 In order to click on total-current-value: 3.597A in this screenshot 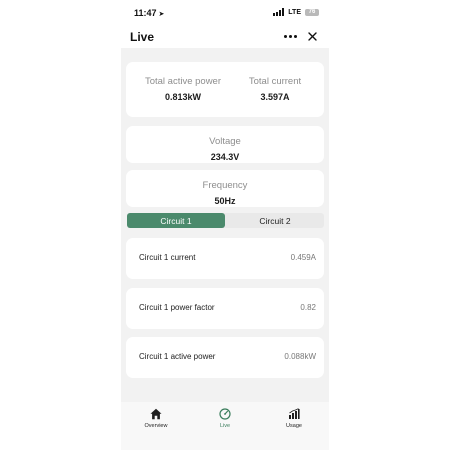, I will do `click(275, 97)`.